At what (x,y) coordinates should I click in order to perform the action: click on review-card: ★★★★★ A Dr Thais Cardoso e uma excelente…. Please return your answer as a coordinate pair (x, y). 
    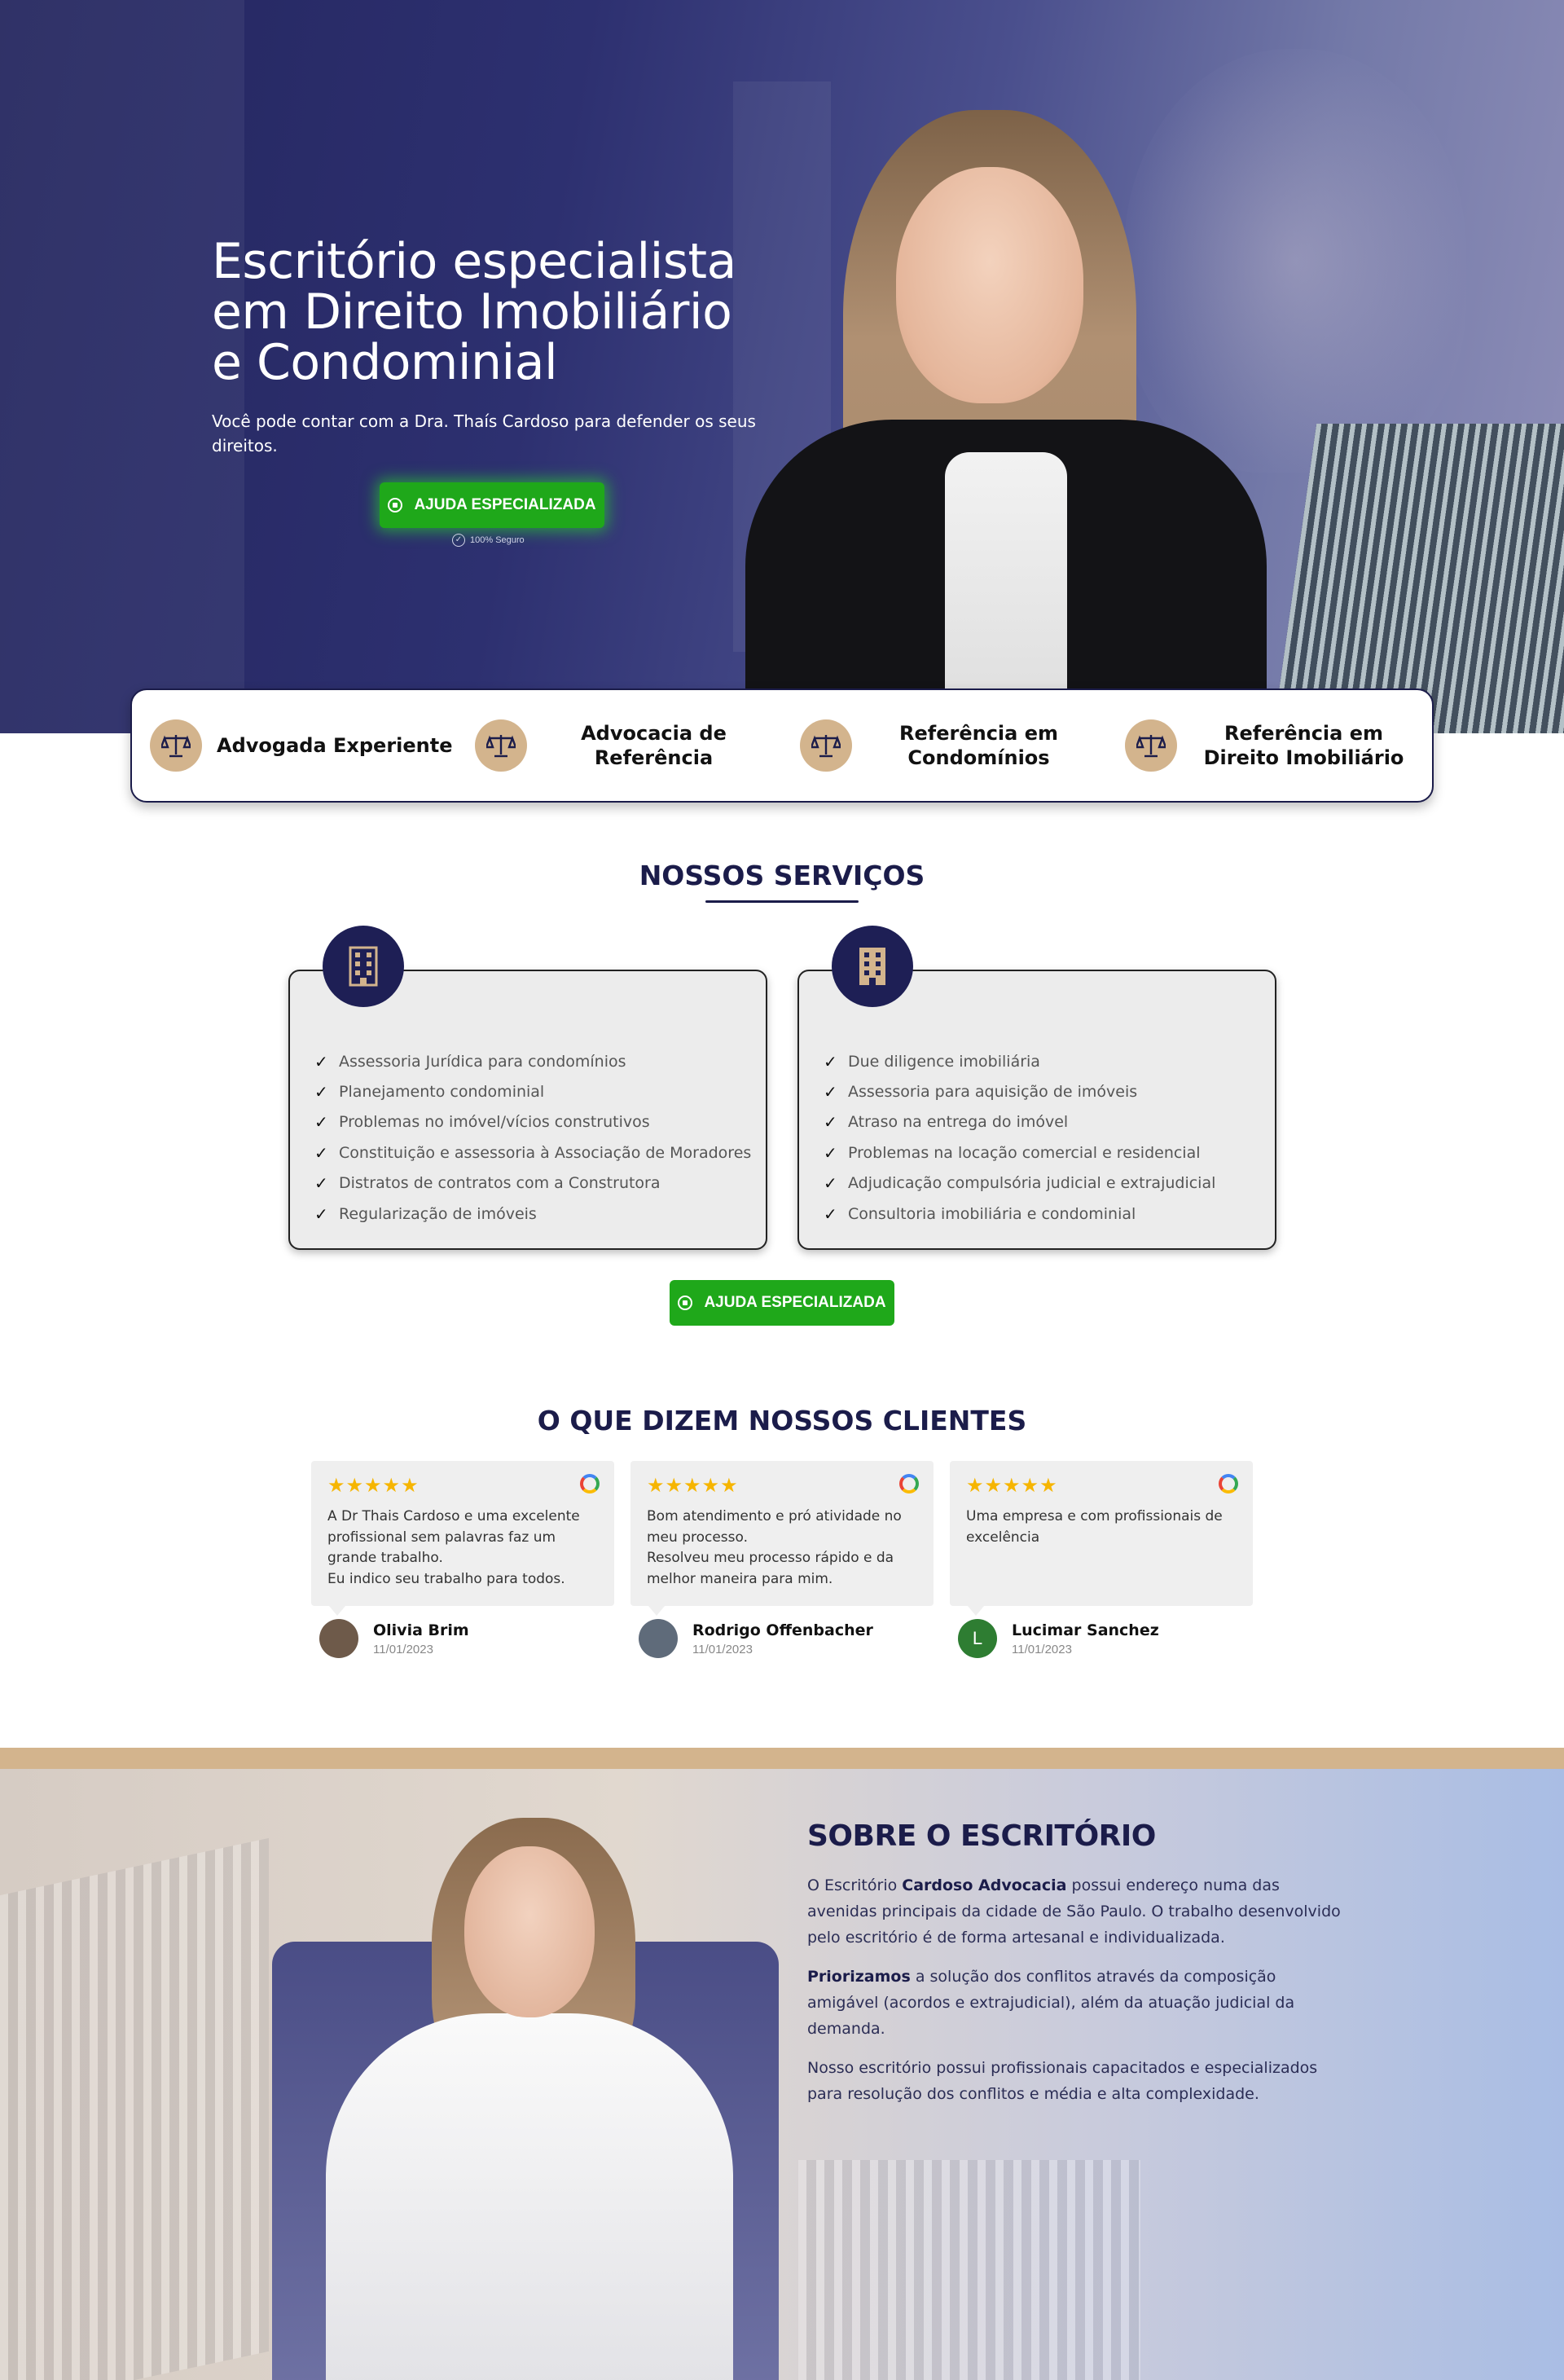
    Looking at the image, I should click on (463, 1538).